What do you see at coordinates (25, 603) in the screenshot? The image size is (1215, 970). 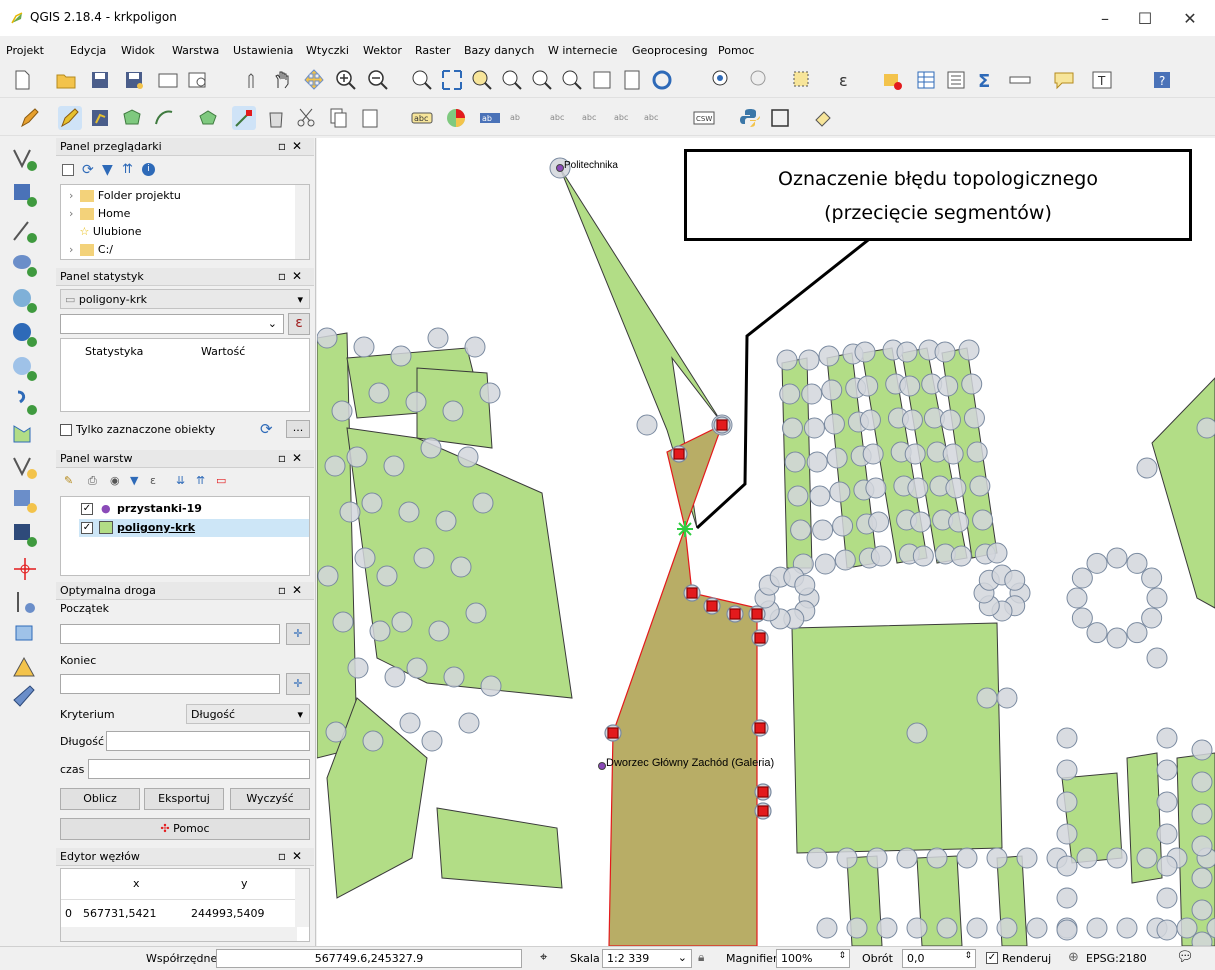 I see `add-gps-layer-icon` at bounding box center [25, 603].